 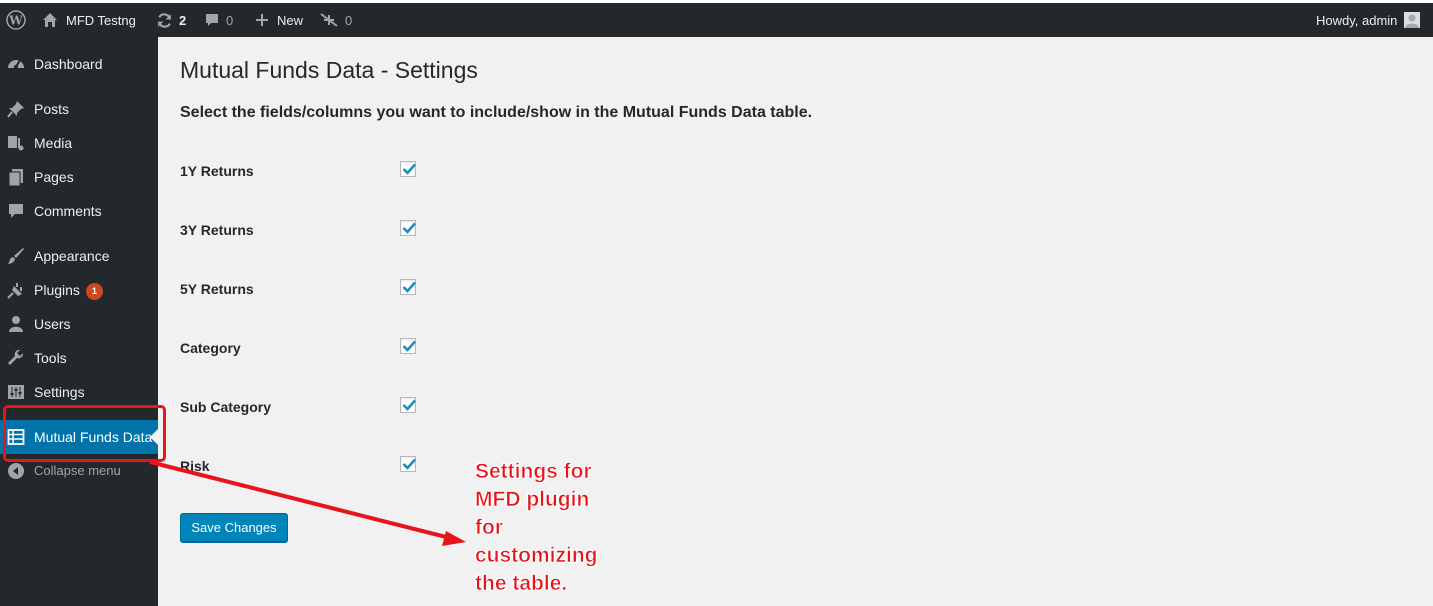 What do you see at coordinates (230, 20) in the screenshot?
I see `comments-count: 0` at bounding box center [230, 20].